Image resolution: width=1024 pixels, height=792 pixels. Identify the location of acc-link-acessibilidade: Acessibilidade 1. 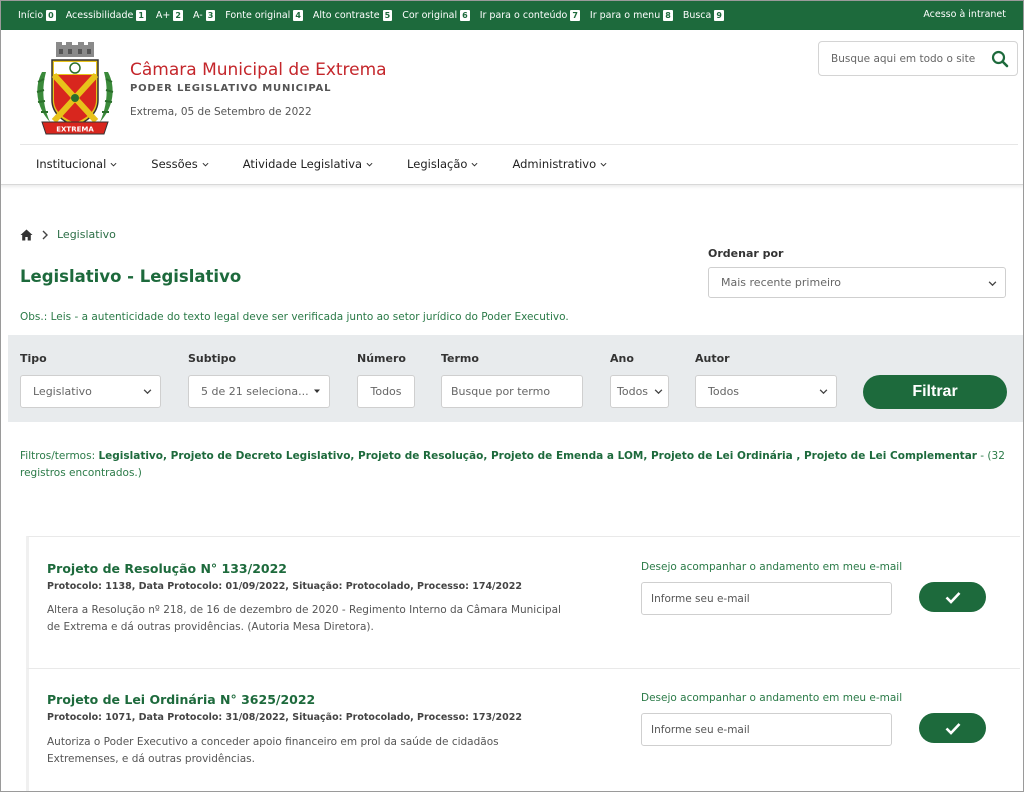
(106, 15).